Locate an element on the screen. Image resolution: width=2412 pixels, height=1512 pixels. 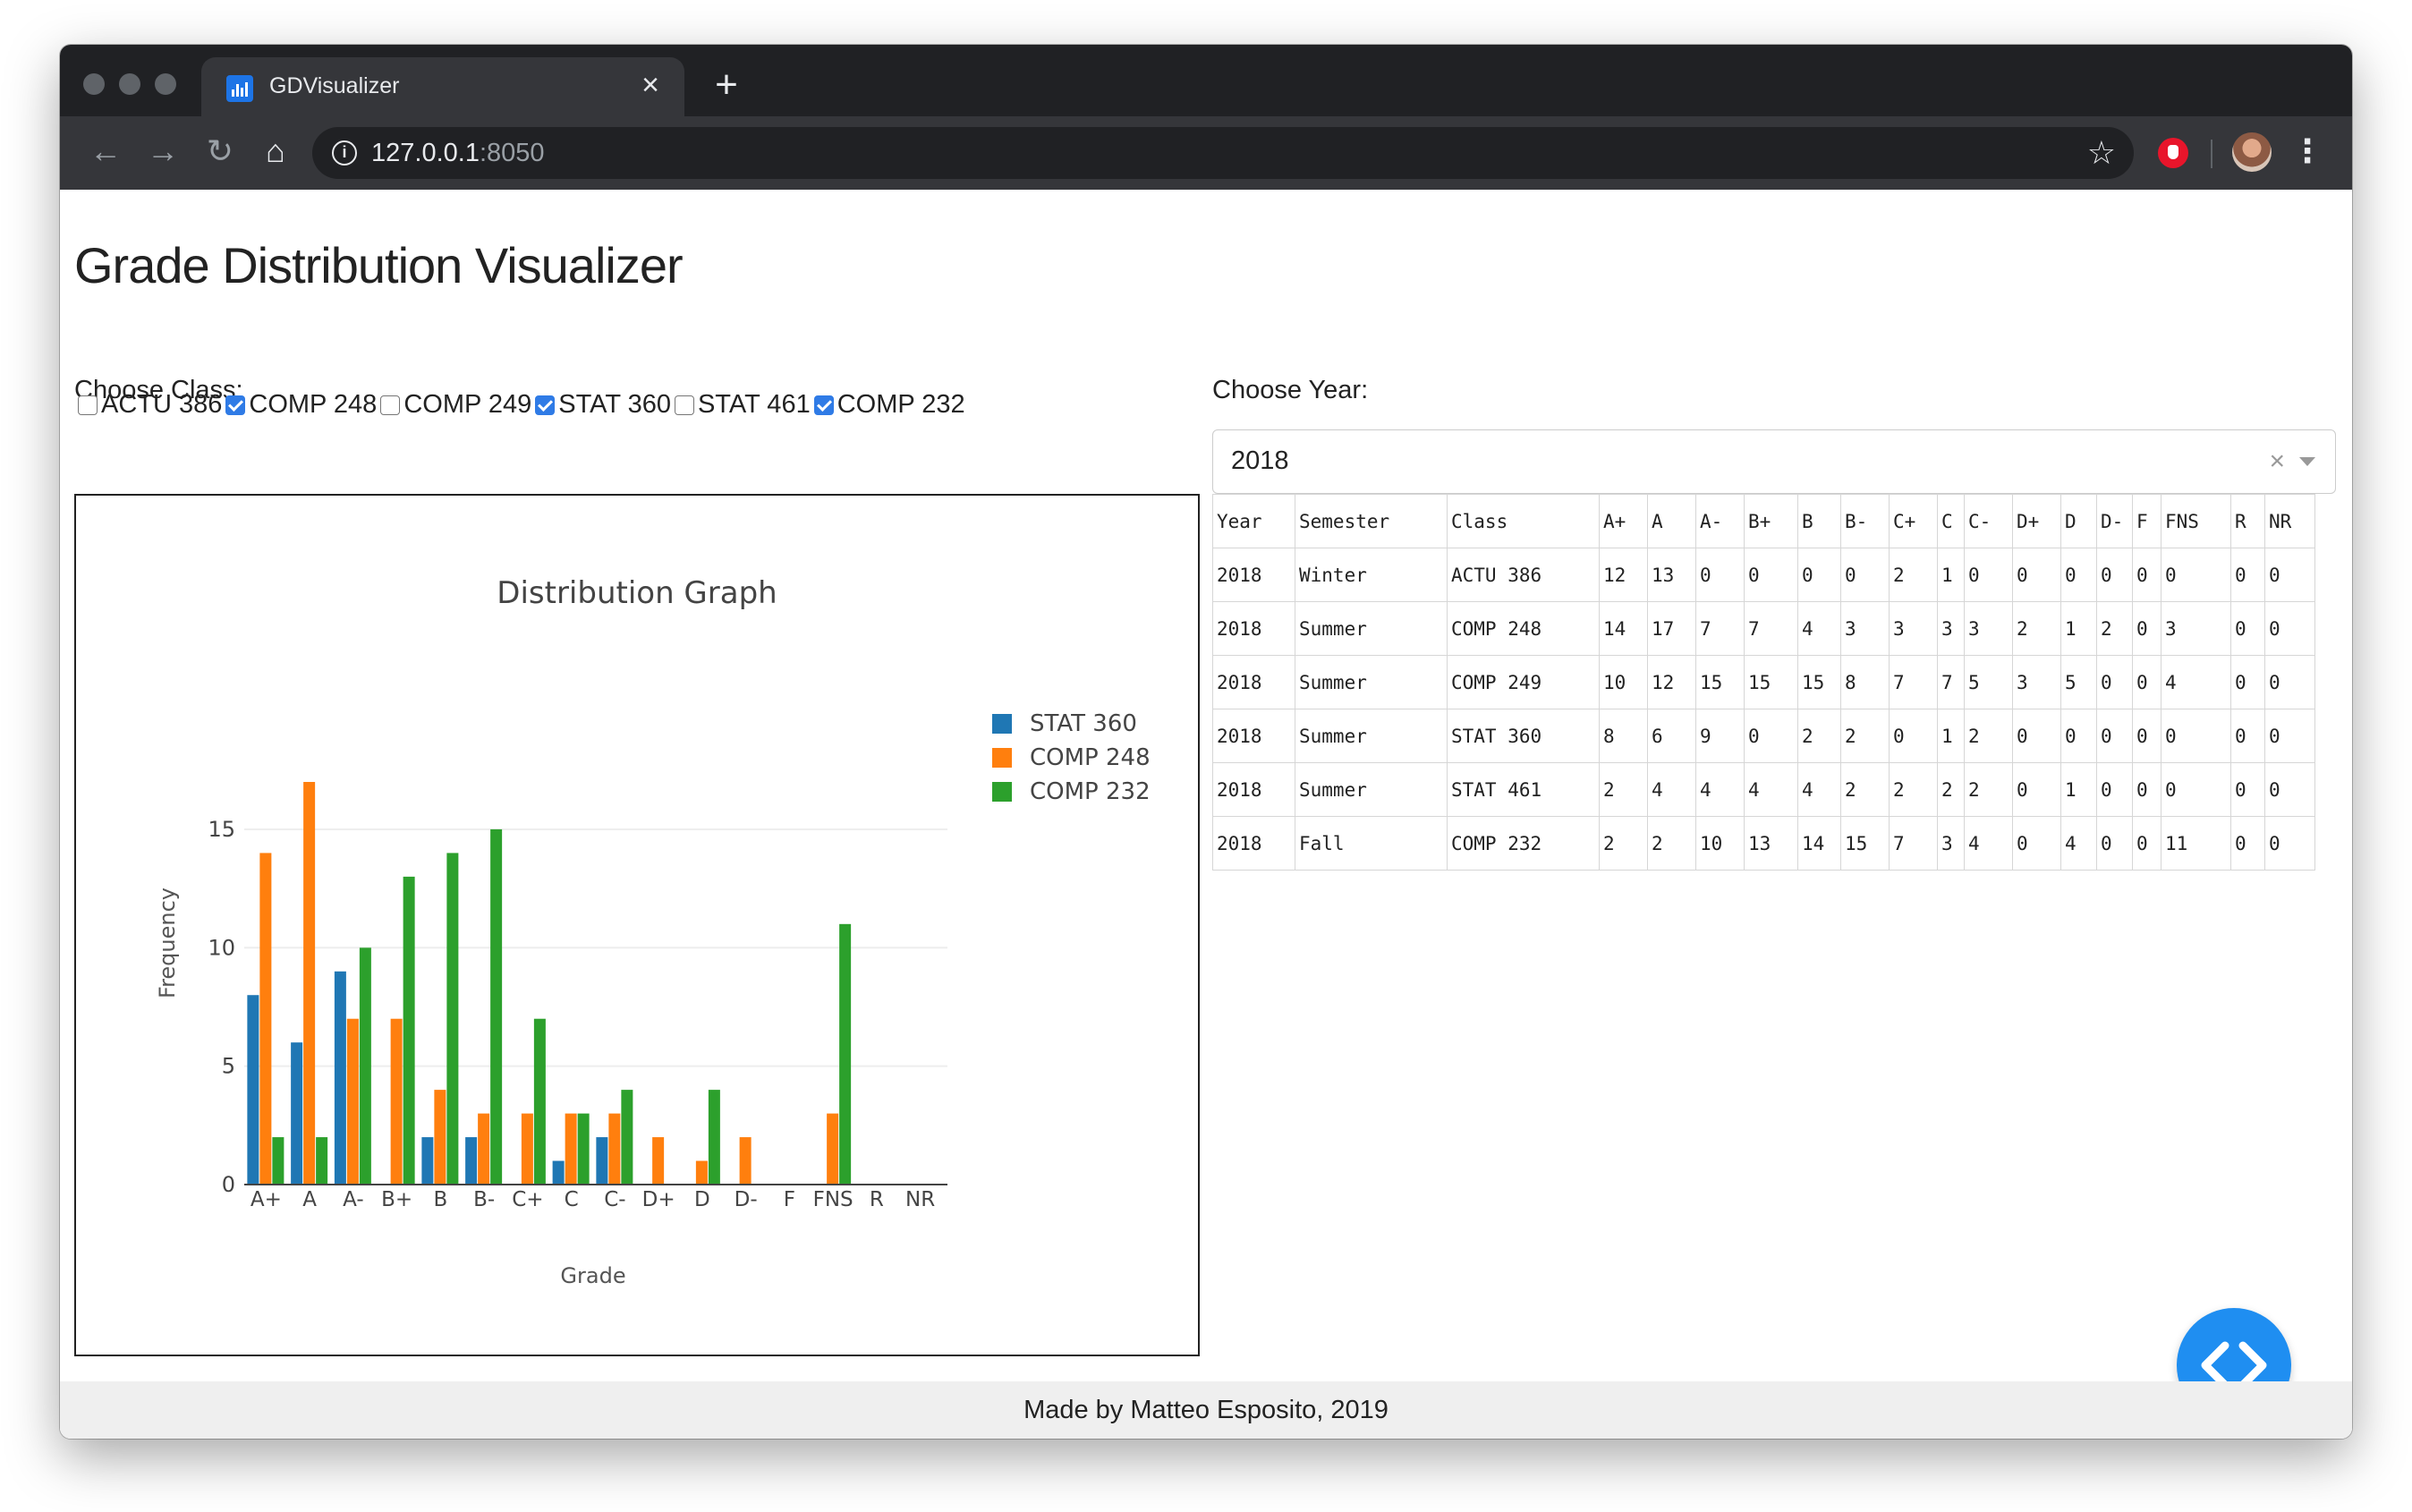
minimize-window-button is located at coordinates (129, 84).